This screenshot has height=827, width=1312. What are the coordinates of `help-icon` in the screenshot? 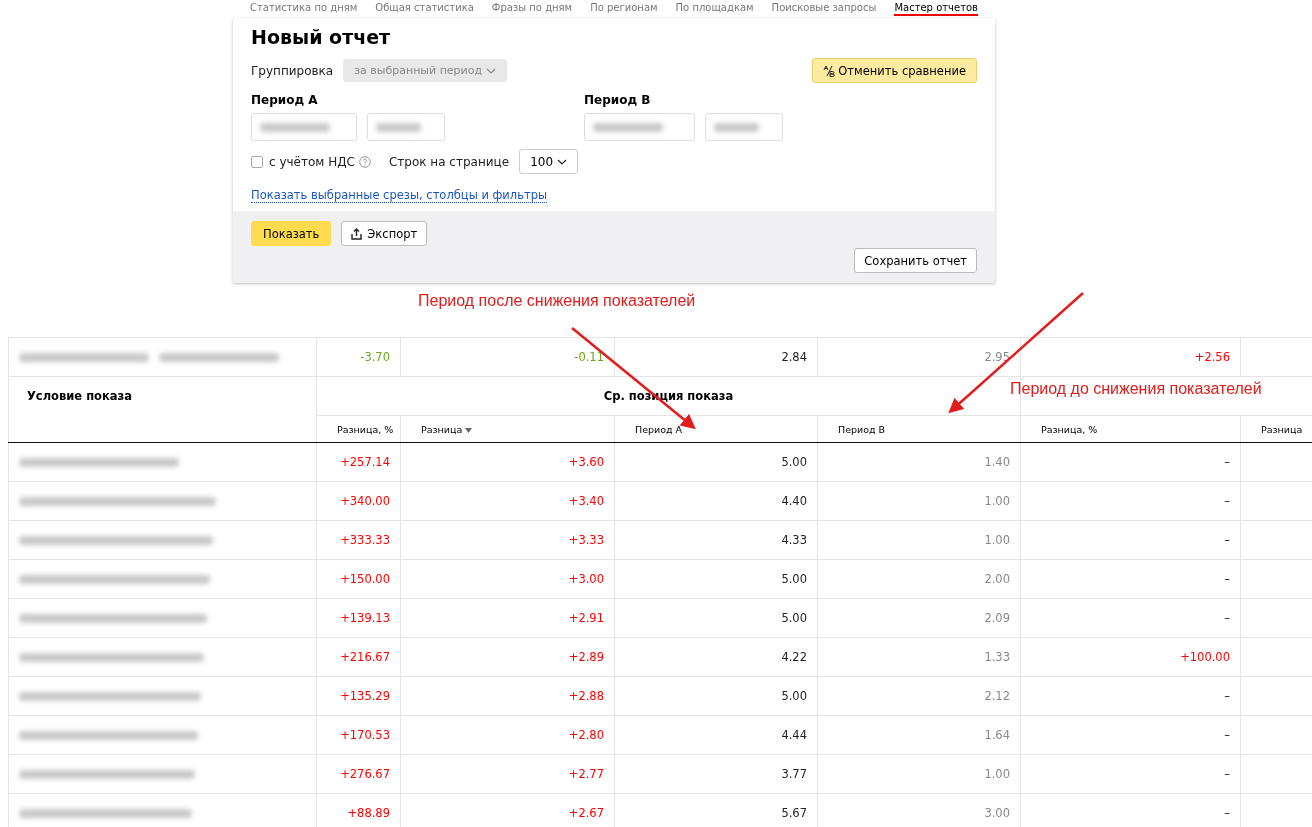 It's located at (364, 161).